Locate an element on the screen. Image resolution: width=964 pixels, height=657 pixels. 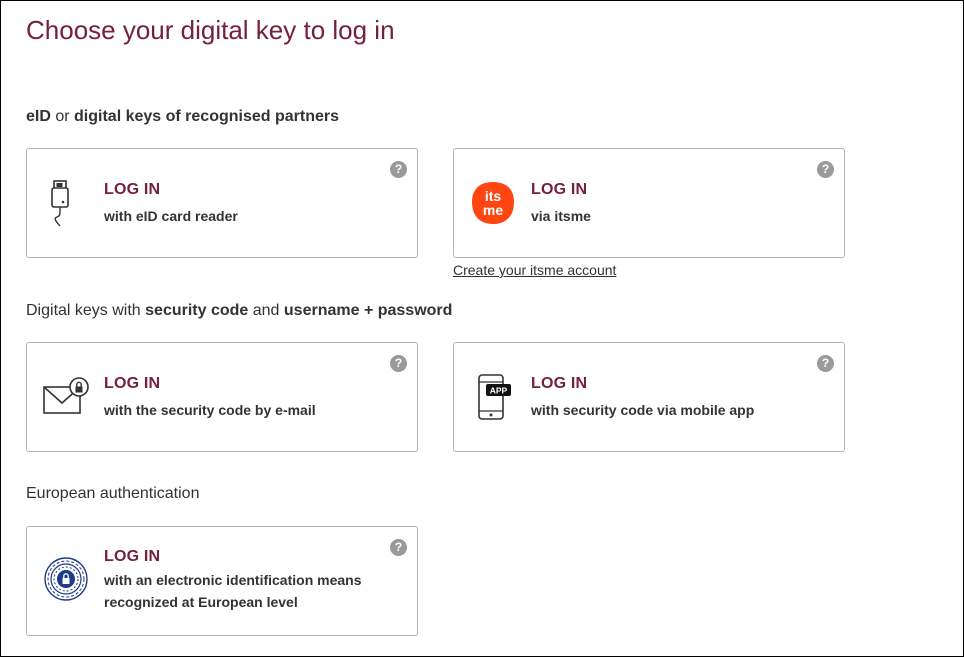
card-subtitle: with the security code by e-mail is located at coordinates (210, 410).